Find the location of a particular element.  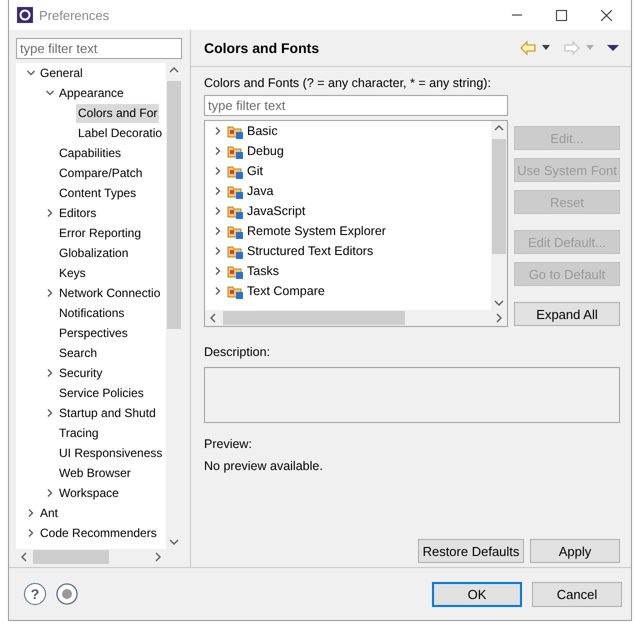

tree-item: Notifications is located at coordinates (91, 313).